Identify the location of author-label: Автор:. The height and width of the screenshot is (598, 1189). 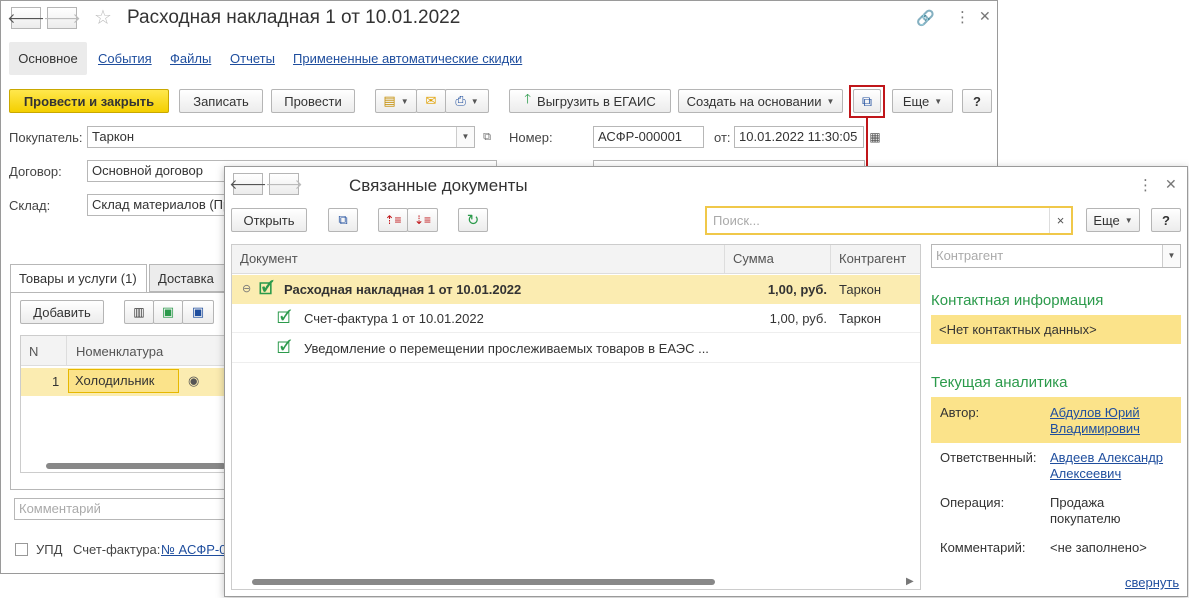
(960, 412).